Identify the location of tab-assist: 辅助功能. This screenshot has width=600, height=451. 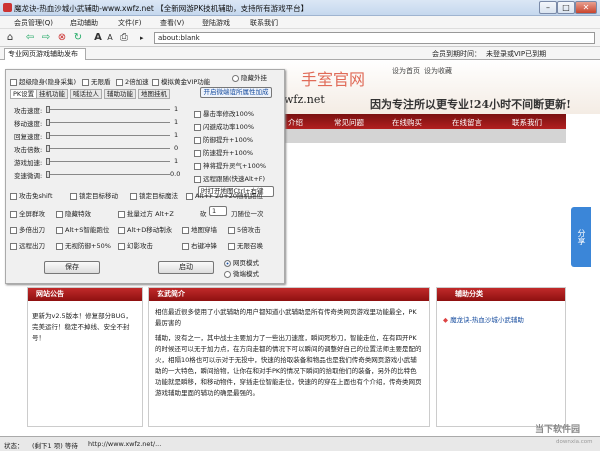
(120, 94).